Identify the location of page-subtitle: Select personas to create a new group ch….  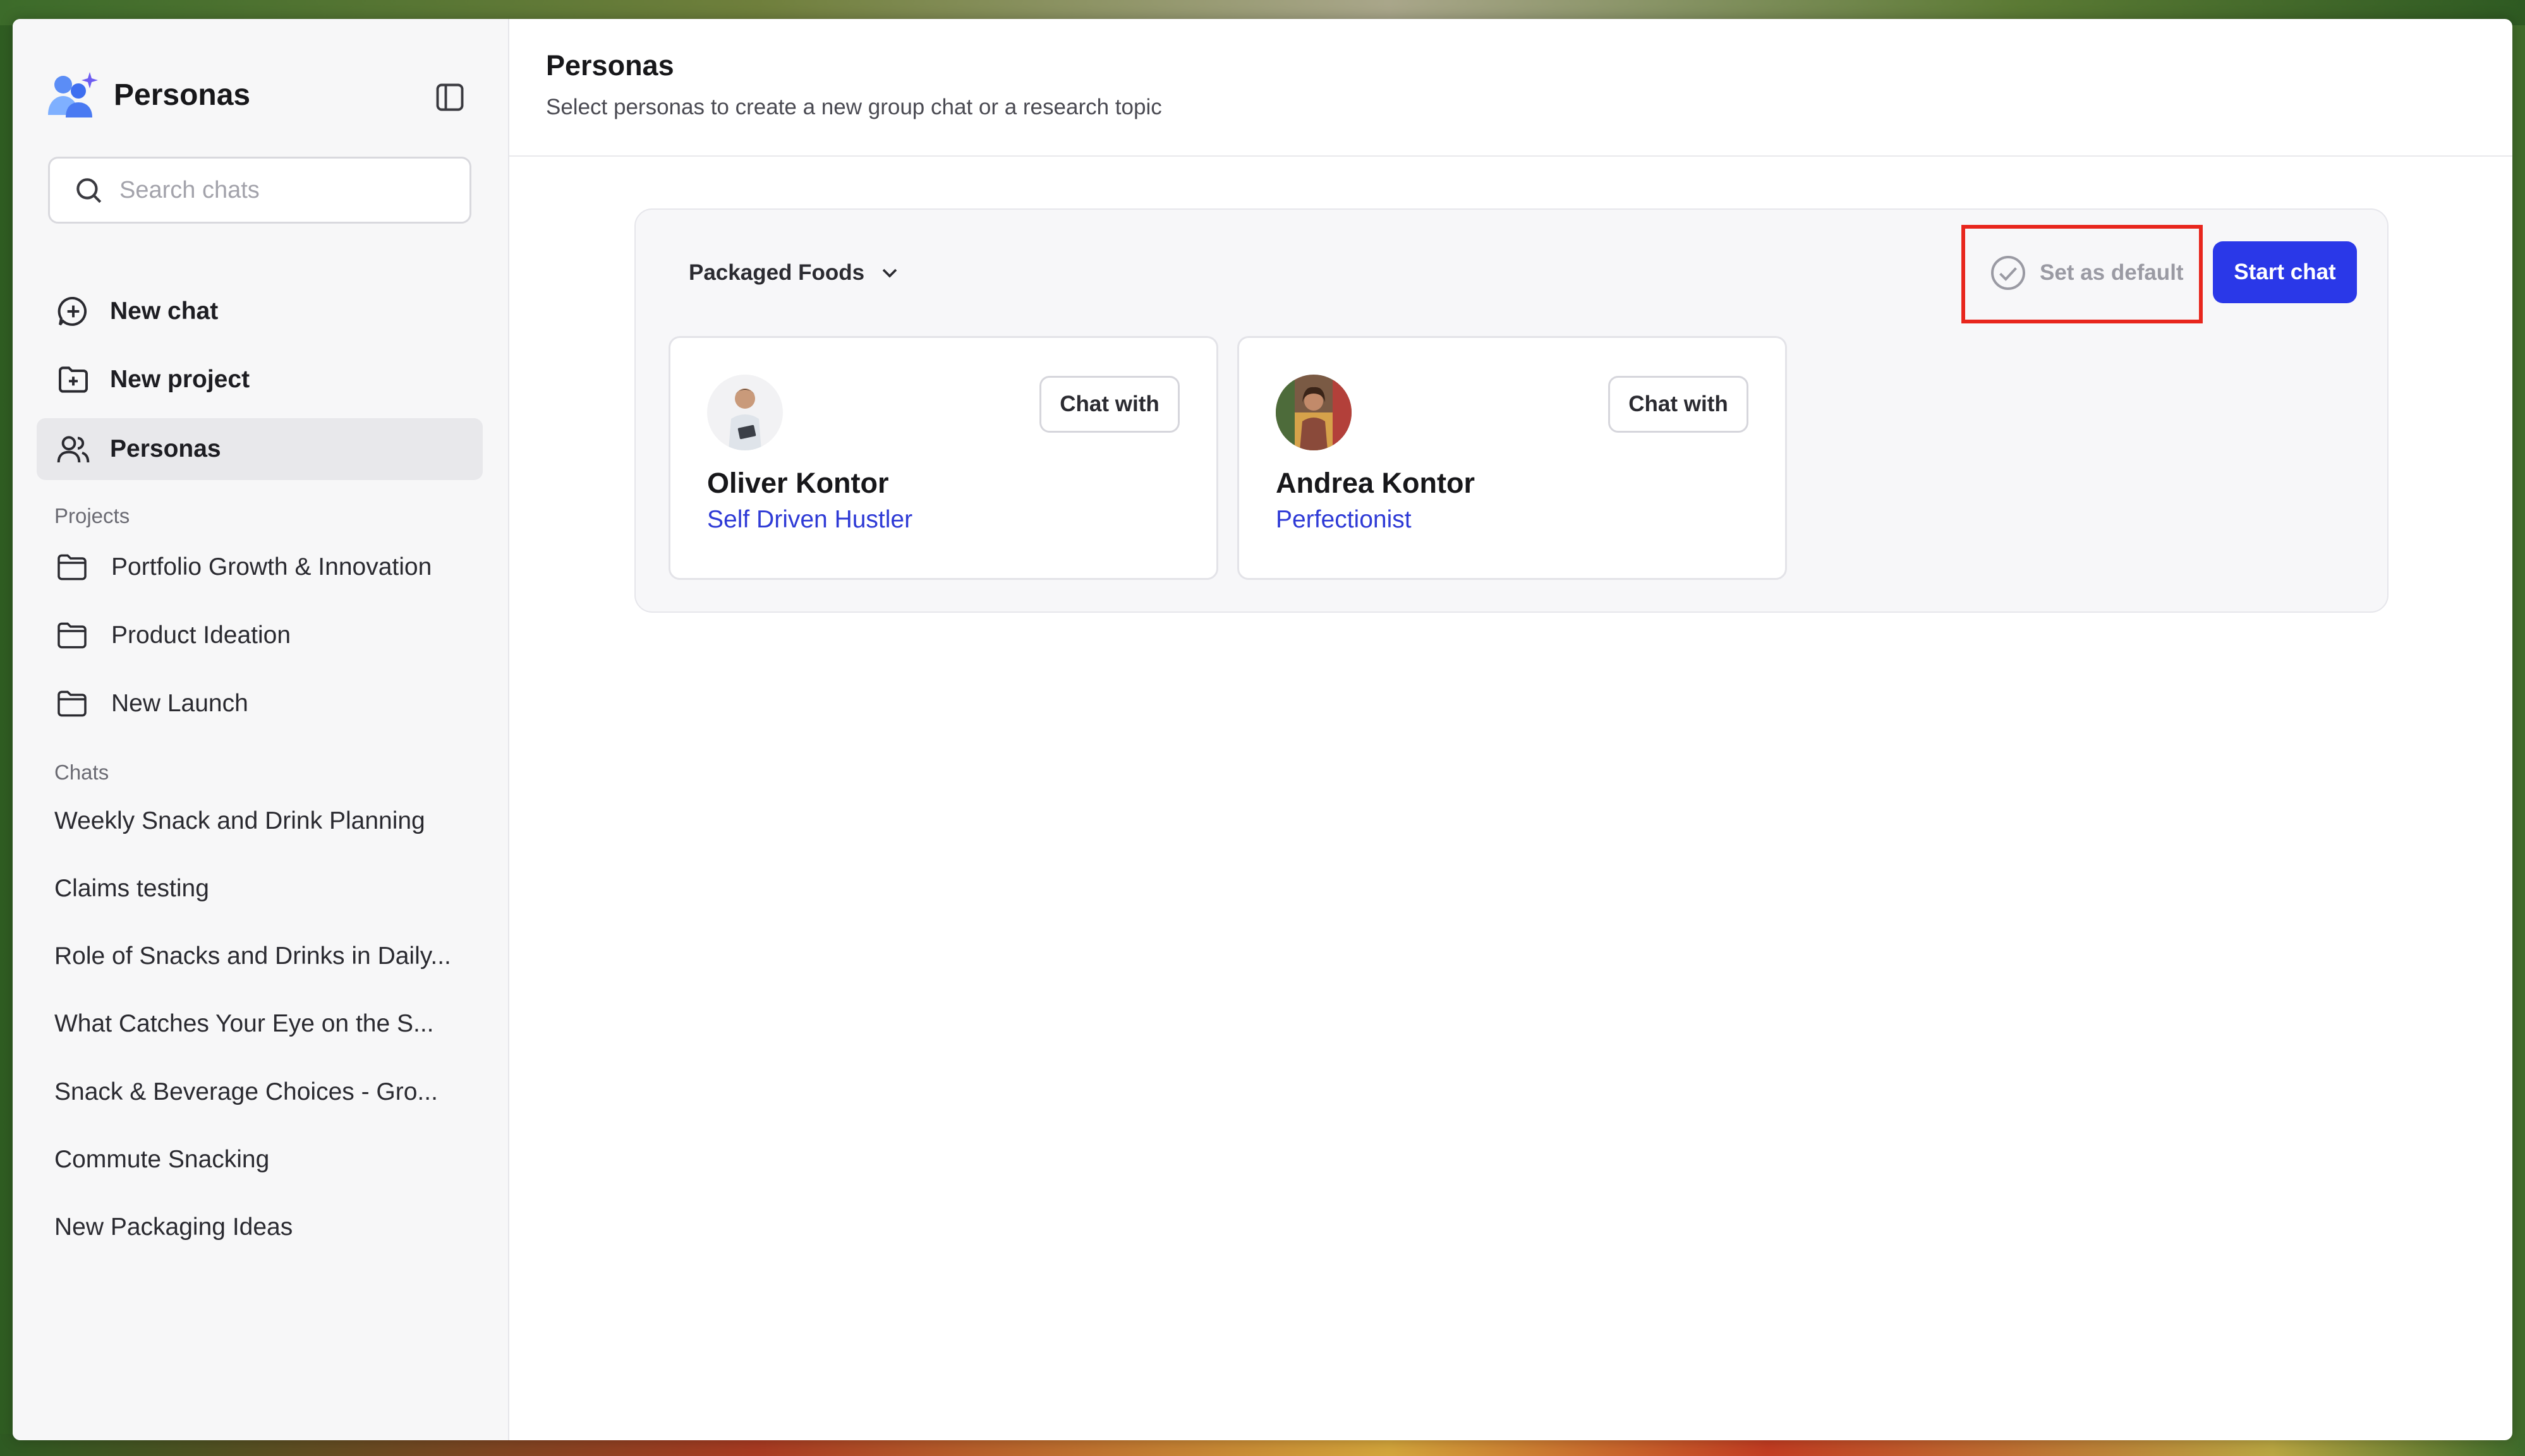
(854, 107).